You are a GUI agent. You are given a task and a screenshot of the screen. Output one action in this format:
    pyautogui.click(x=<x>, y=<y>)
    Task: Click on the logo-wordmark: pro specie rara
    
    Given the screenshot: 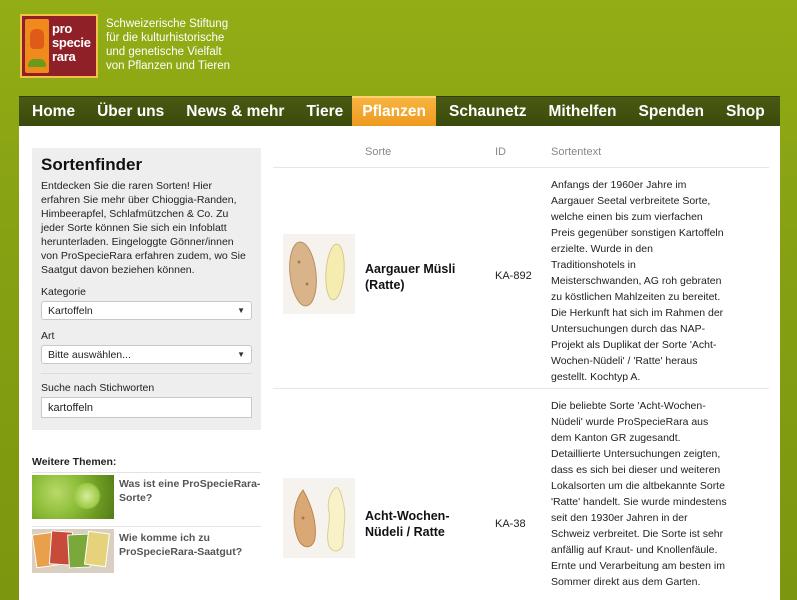 What is the action you would take?
    pyautogui.click(x=74, y=42)
    